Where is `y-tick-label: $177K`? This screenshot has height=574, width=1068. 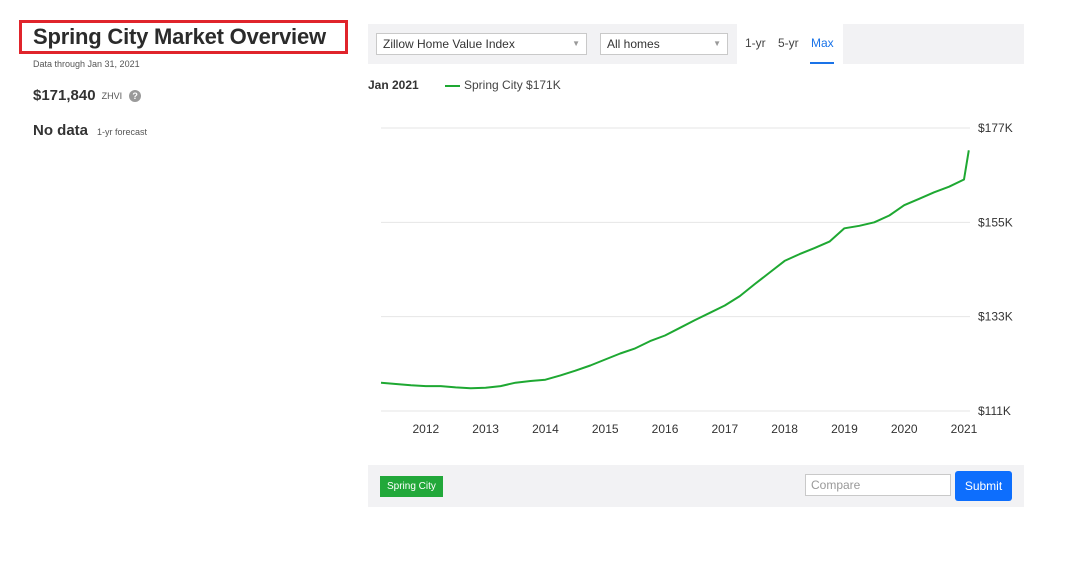
y-tick-label: $177K is located at coordinates (995, 128).